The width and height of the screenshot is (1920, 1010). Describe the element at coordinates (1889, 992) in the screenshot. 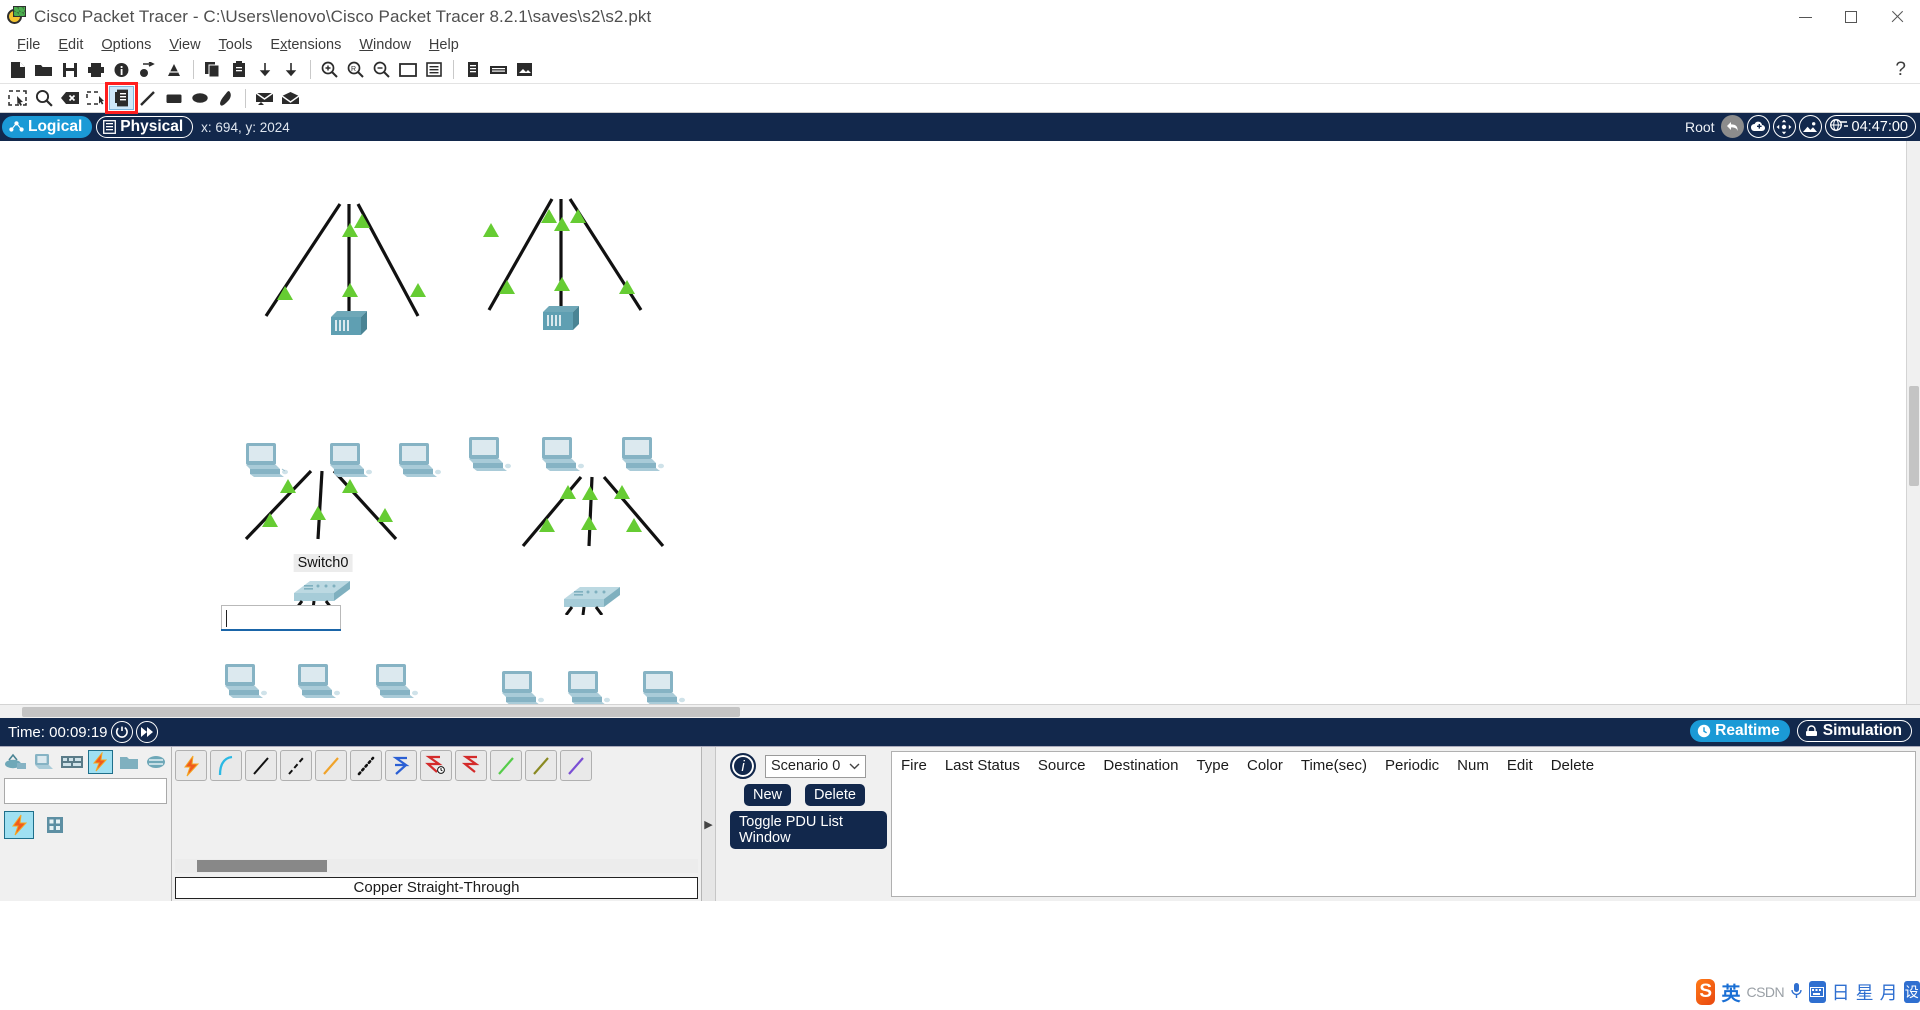

I see `ime-item-moon: 月` at that location.